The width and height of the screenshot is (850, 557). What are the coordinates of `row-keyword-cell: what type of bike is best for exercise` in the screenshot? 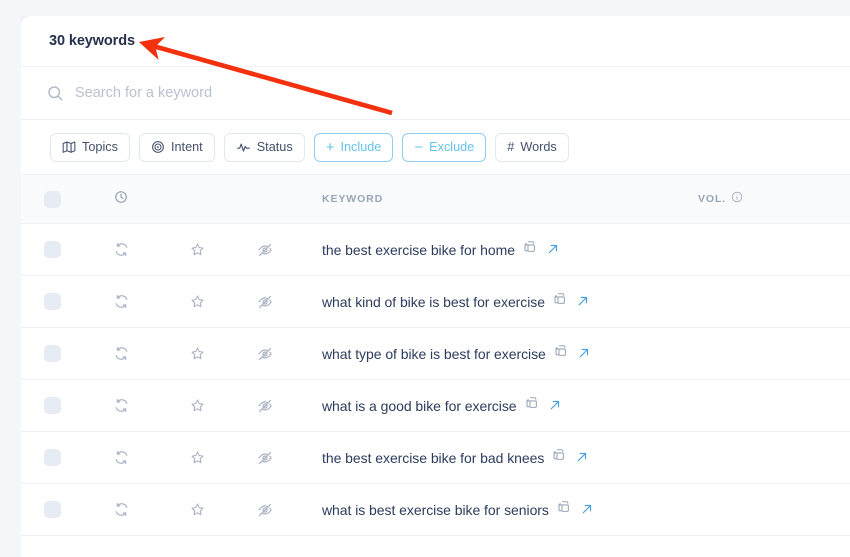 It's located at (494, 353).